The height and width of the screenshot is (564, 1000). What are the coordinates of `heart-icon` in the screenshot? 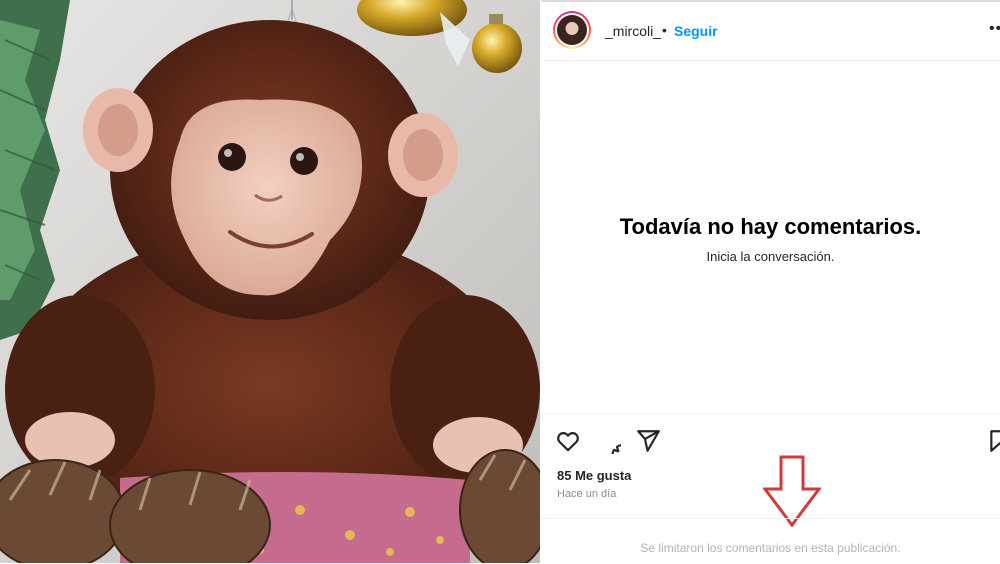 It's located at (568, 441).